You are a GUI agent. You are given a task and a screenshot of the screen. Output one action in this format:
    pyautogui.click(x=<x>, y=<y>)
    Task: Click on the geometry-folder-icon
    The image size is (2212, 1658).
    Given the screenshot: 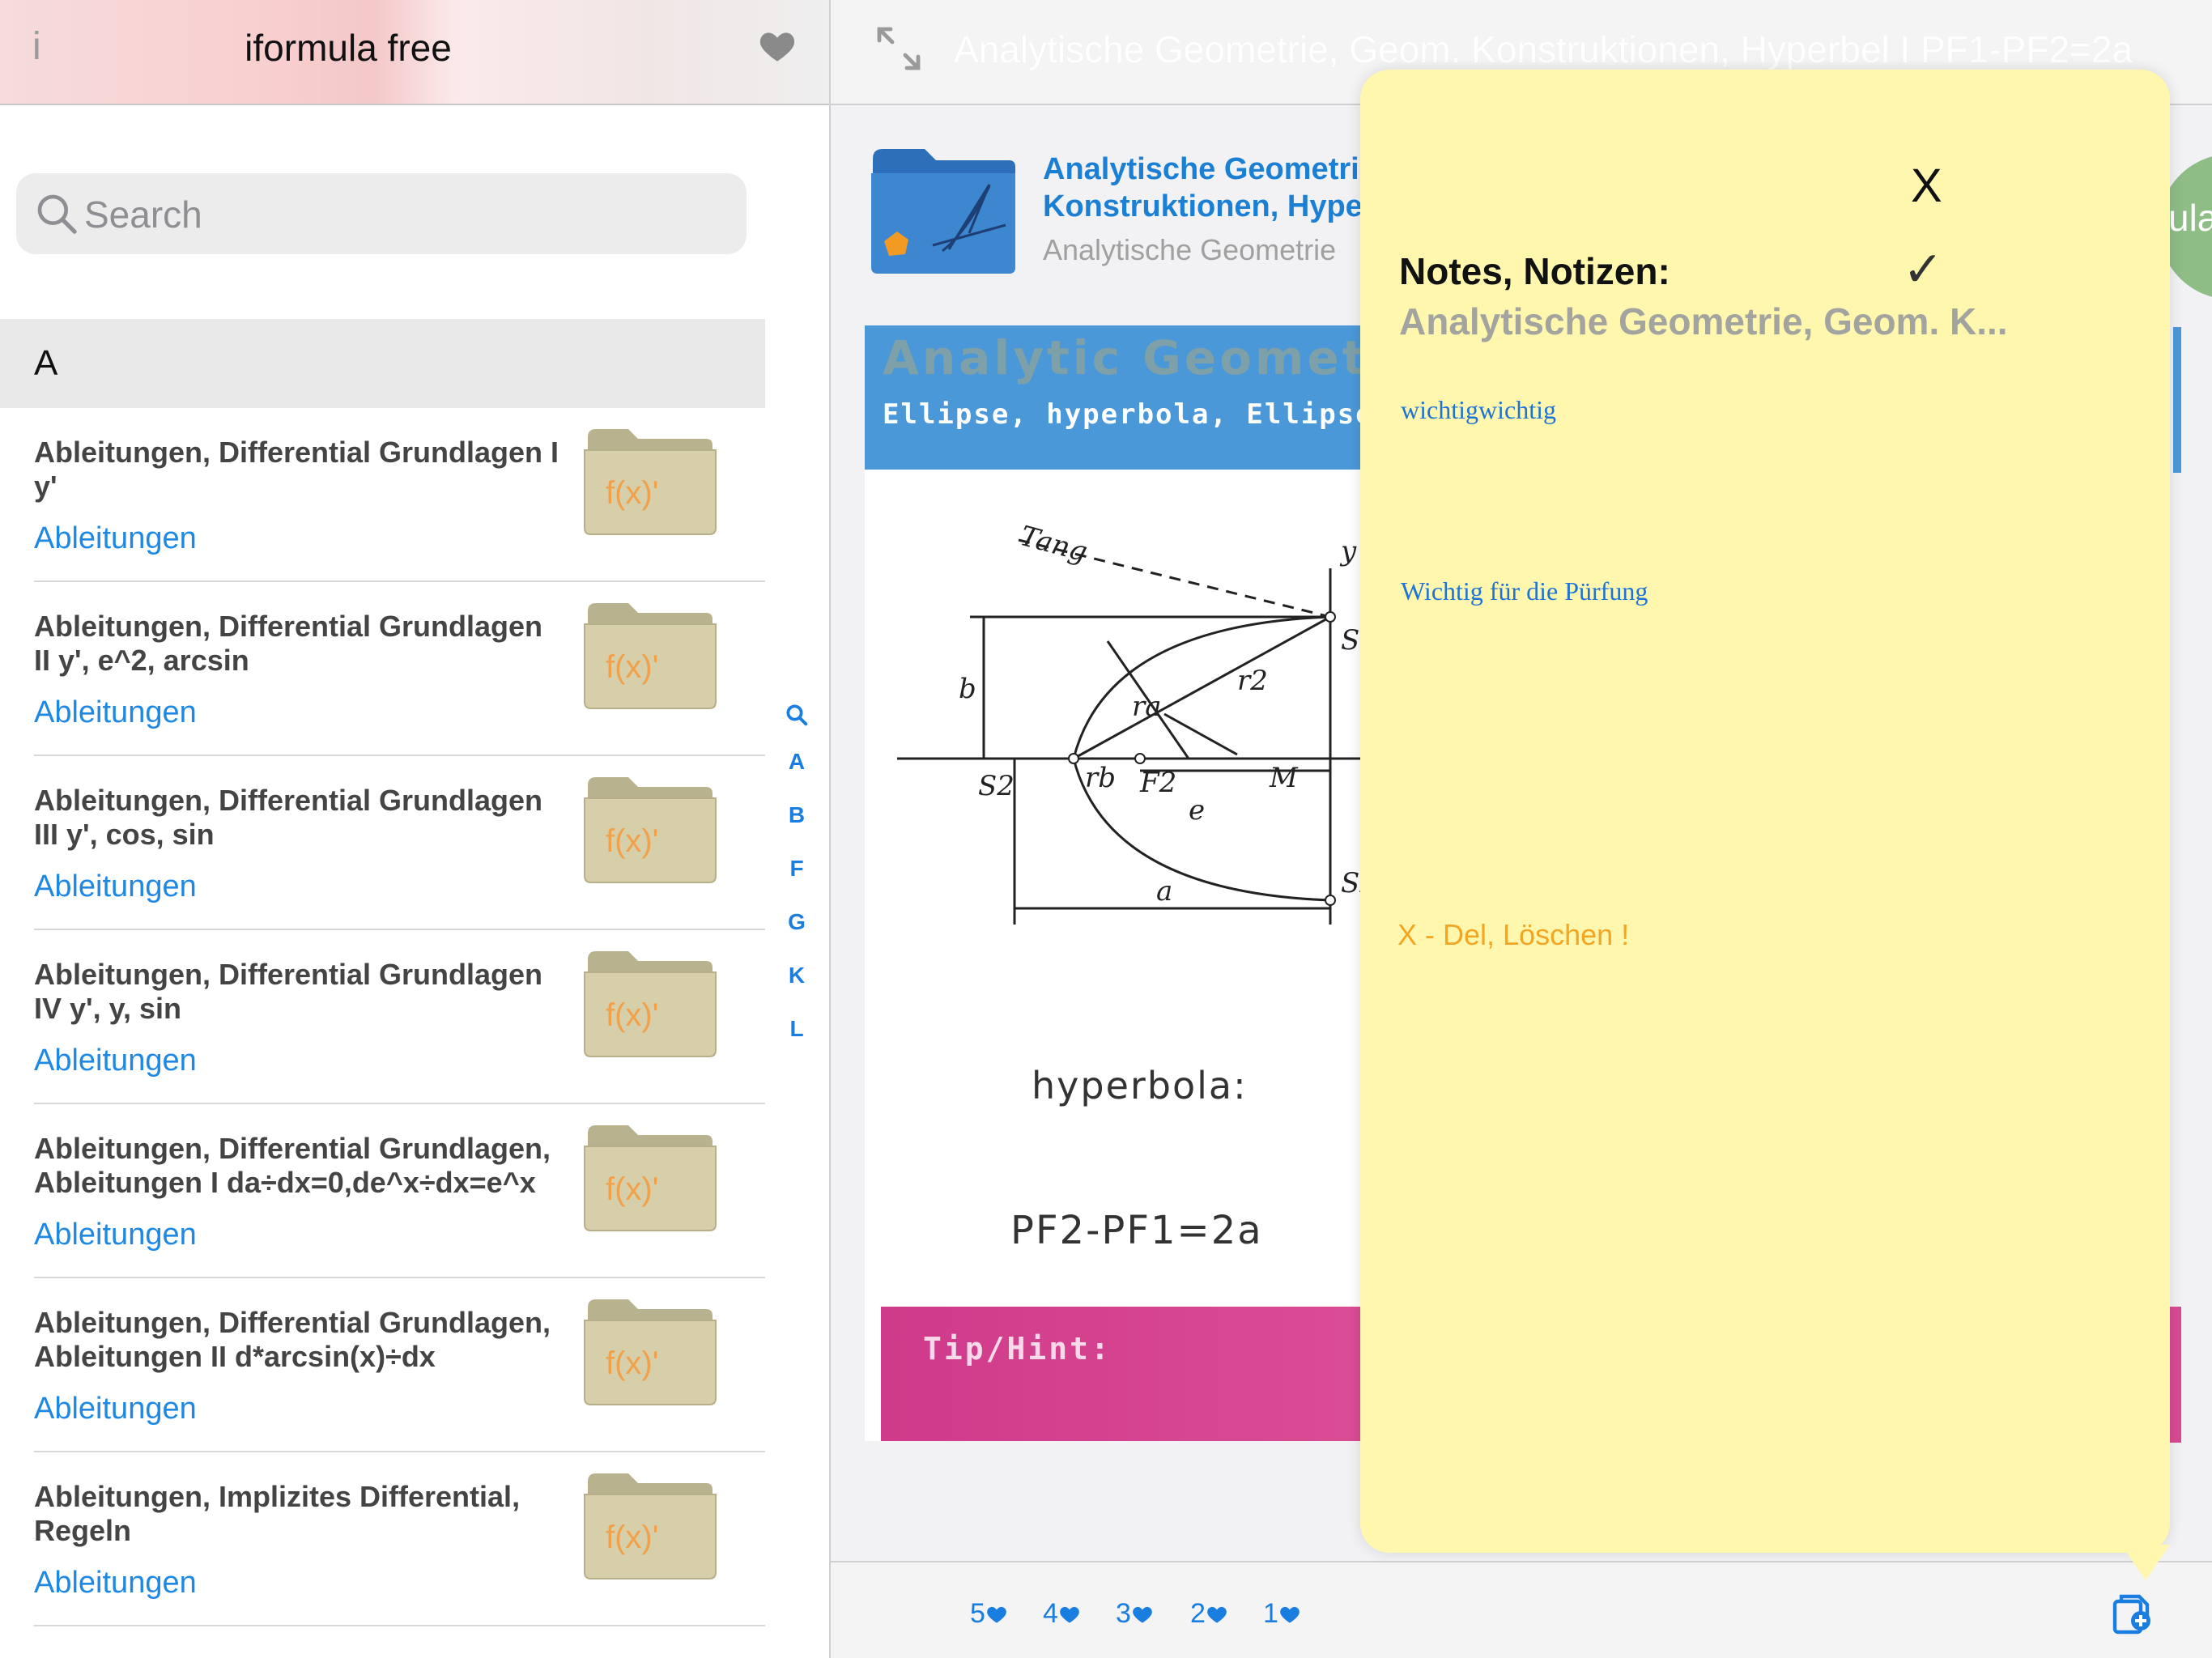 What is the action you would take?
    pyautogui.click(x=943, y=211)
    